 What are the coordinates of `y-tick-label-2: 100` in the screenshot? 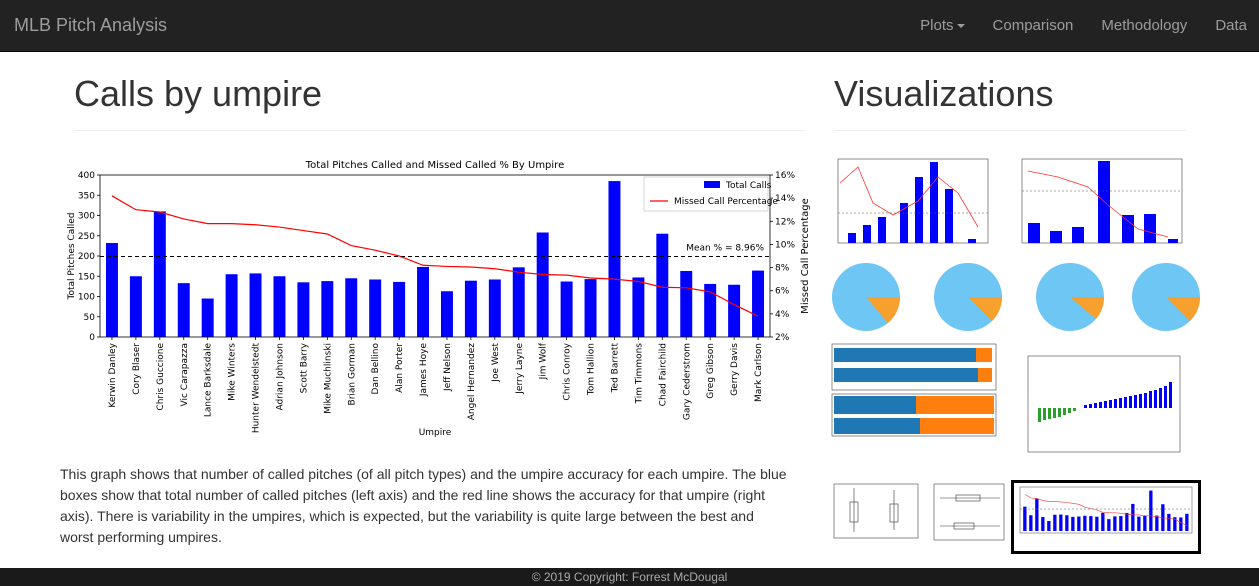 It's located at (86, 298).